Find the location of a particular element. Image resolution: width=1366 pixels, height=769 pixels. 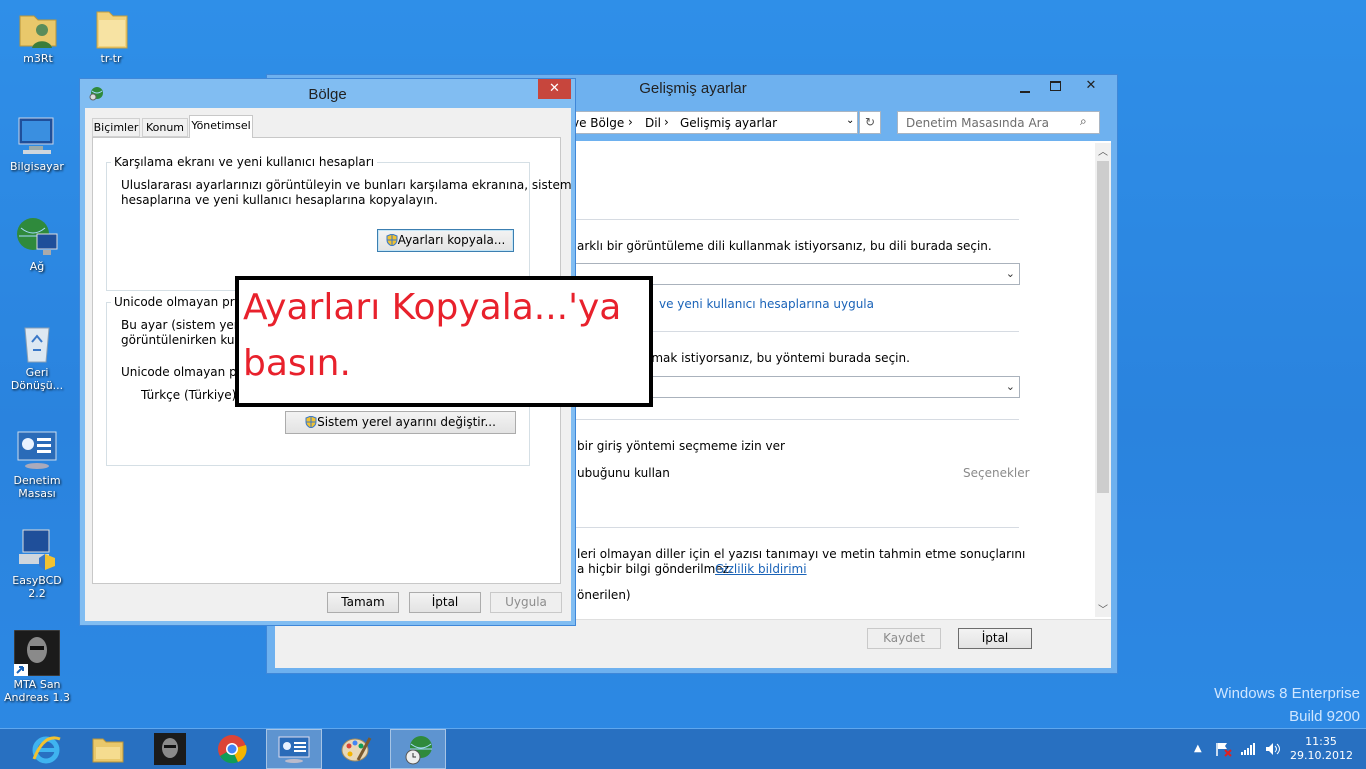

desktop-icon-label: Denetim Masası is located at coordinates (37, 487).